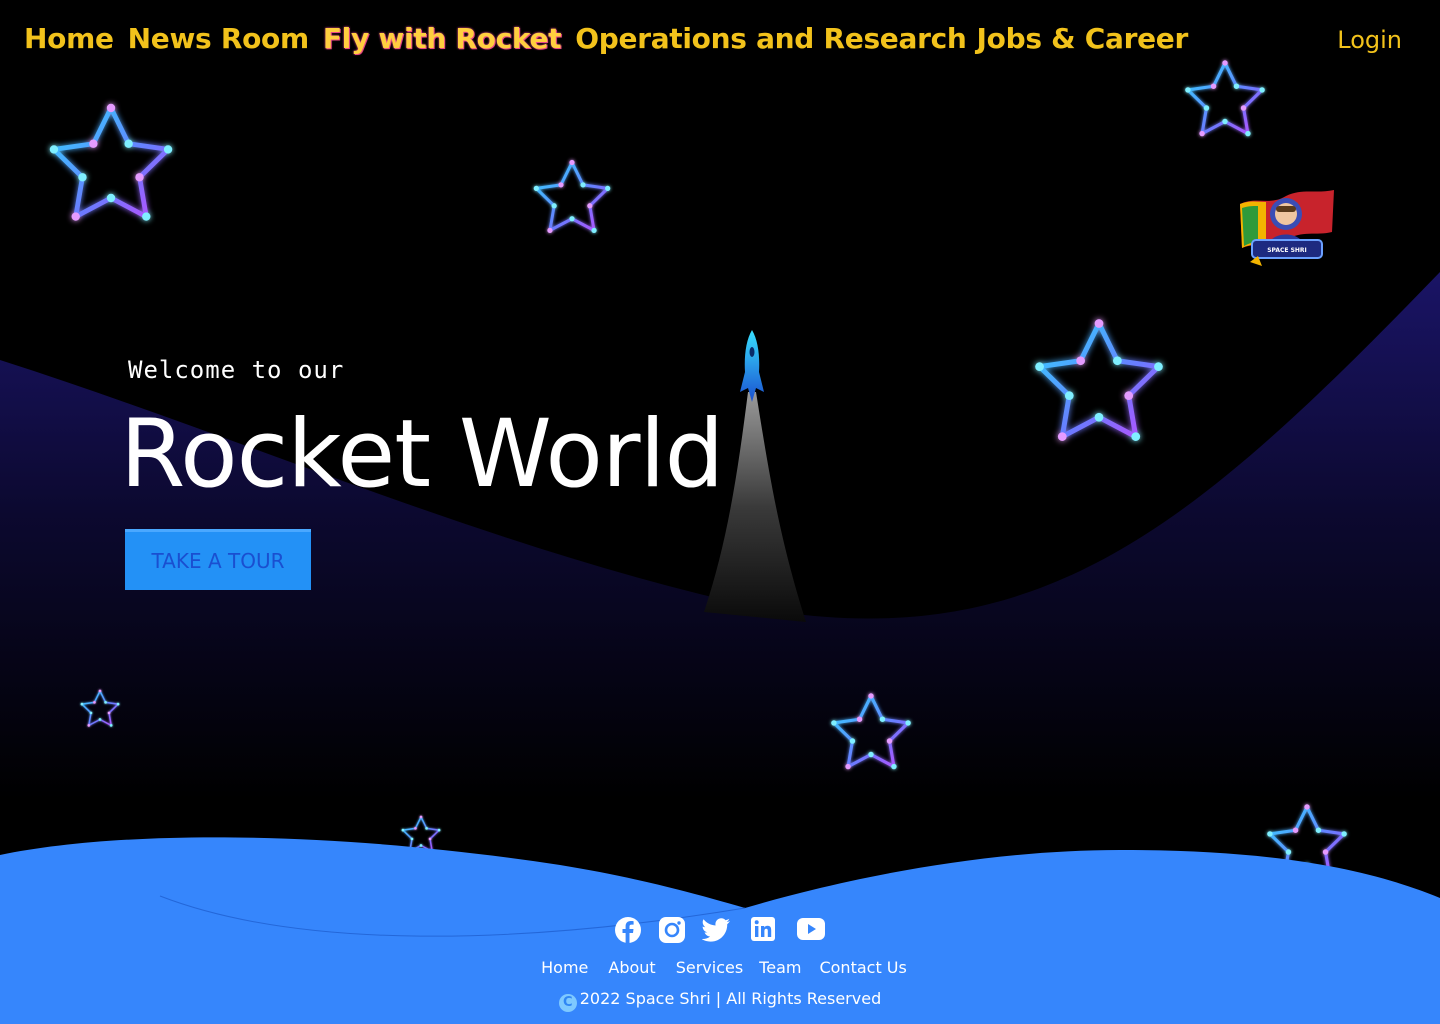 This screenshot has height=1024, width=1440. I want to click on login-link: Login, so click(1369, 40).